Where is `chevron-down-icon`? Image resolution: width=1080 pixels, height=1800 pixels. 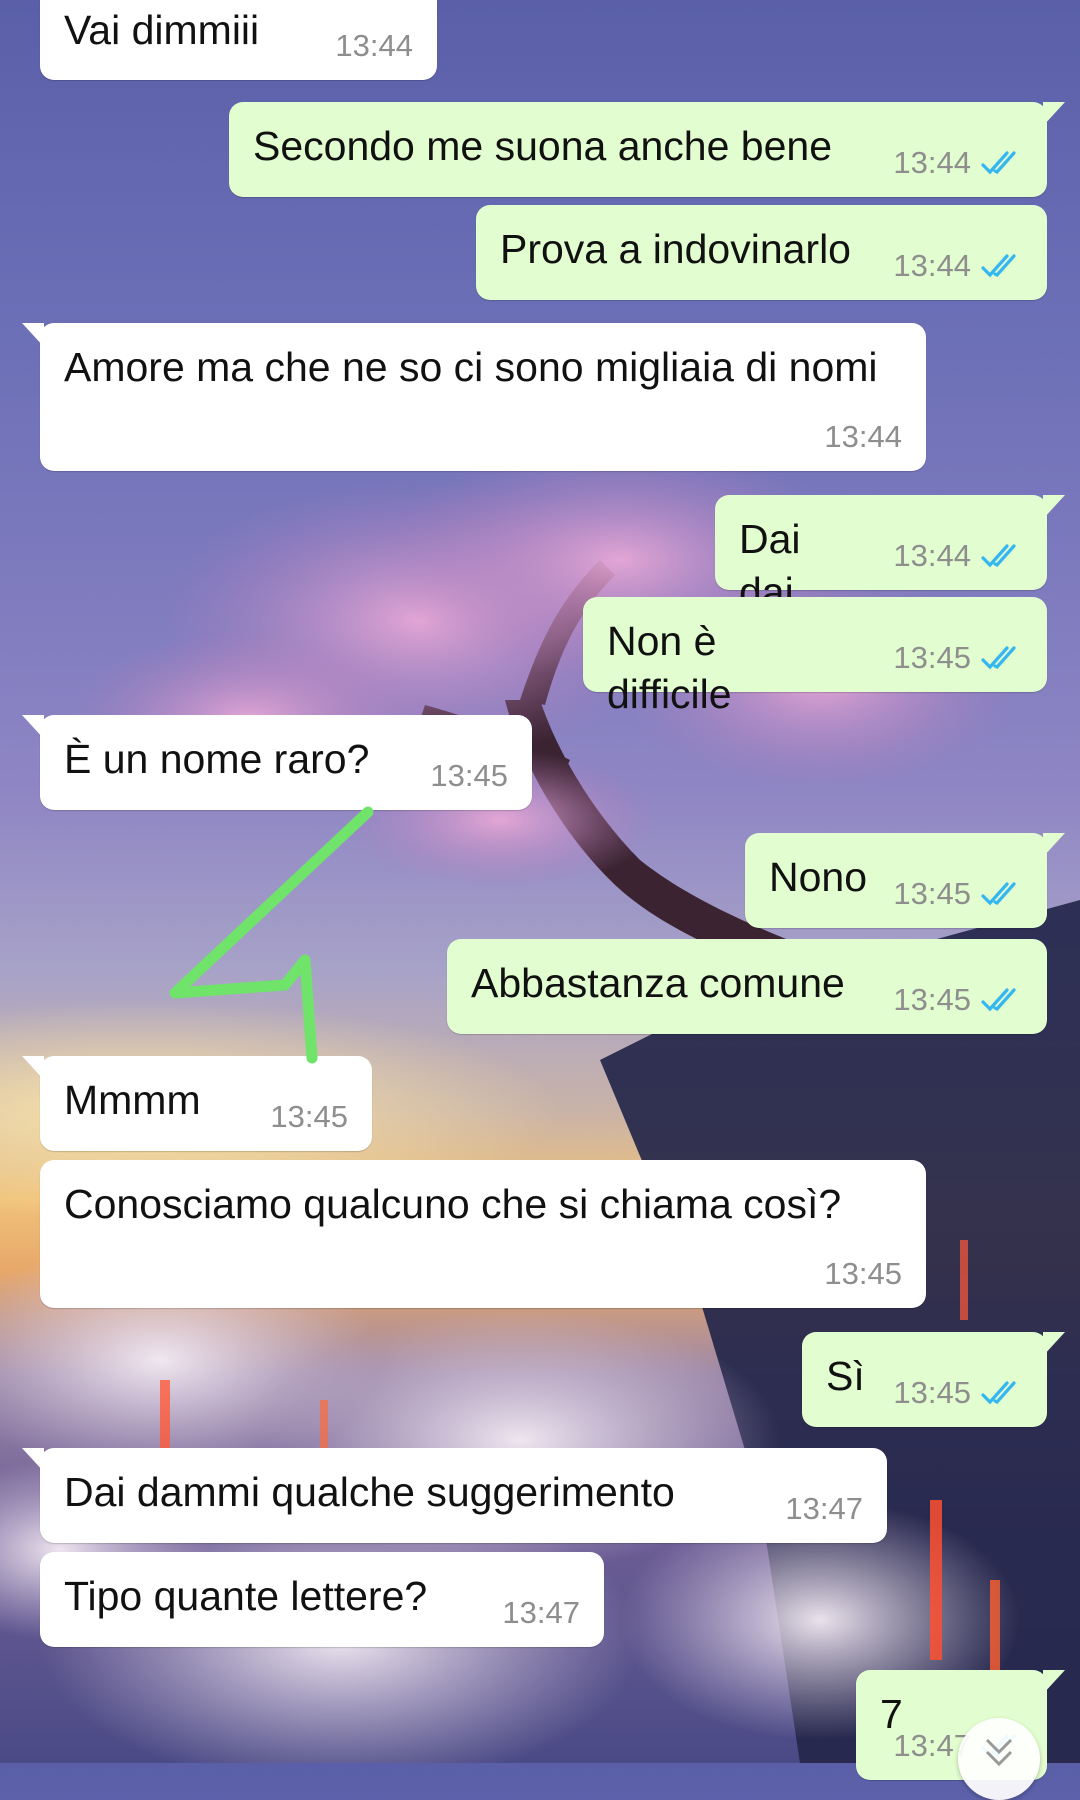 chevron-down-icon is located at coordinates (999, 1752).